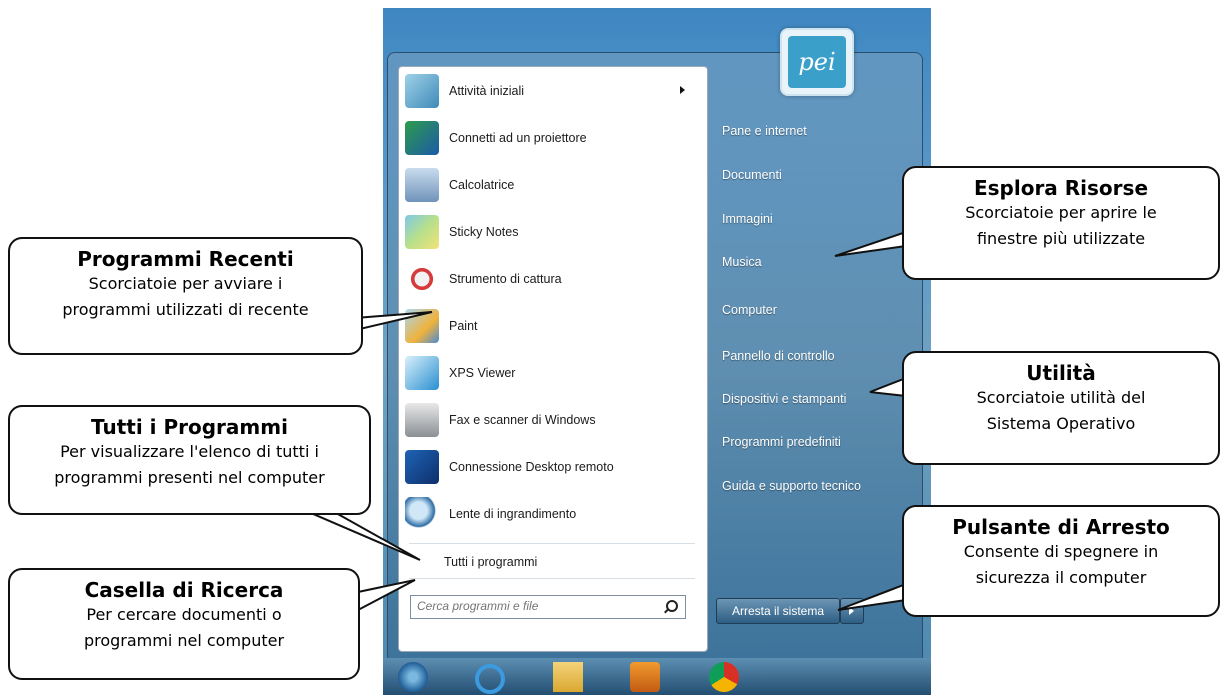 Image resolution: width=1225 pixels, height=695 pixels. I want to click on program-label: Attività iniziali, so click(487, 91).